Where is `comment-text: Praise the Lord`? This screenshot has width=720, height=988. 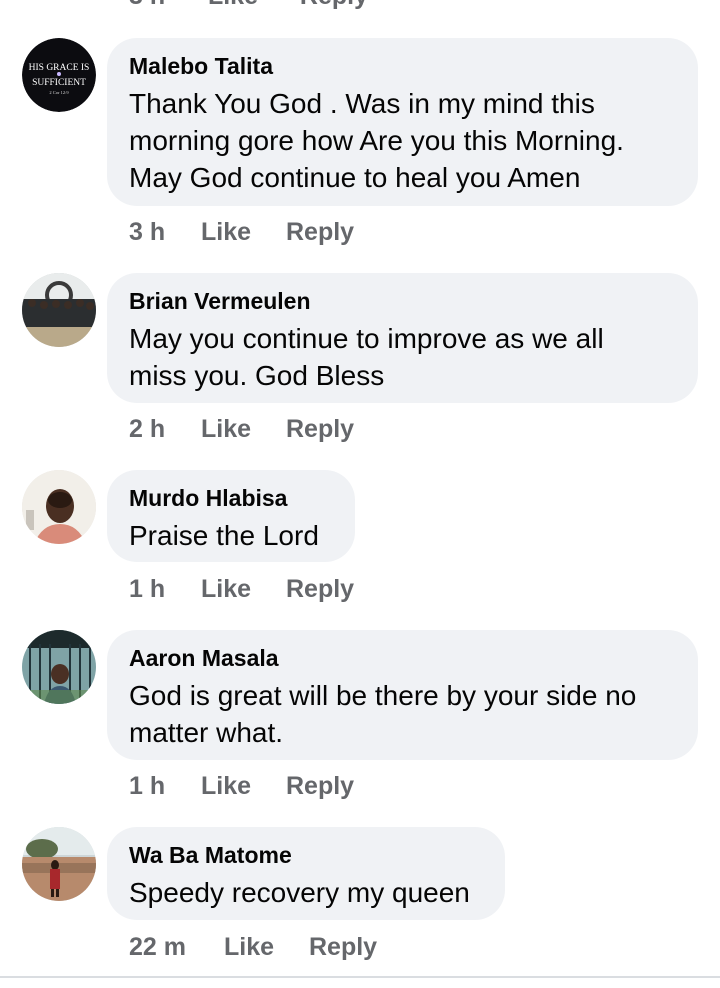 comment-text: Praise the Lord is located at coordinates (224, 535).